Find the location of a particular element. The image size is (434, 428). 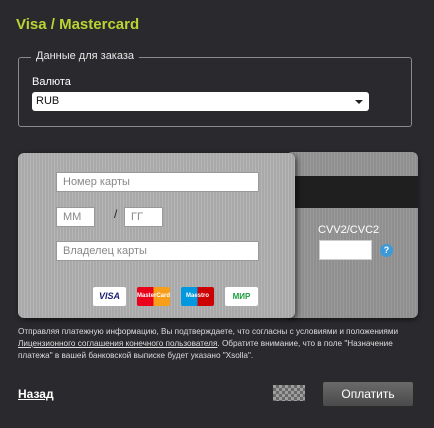

back-link: Назад is located at coordinates (36, 394).